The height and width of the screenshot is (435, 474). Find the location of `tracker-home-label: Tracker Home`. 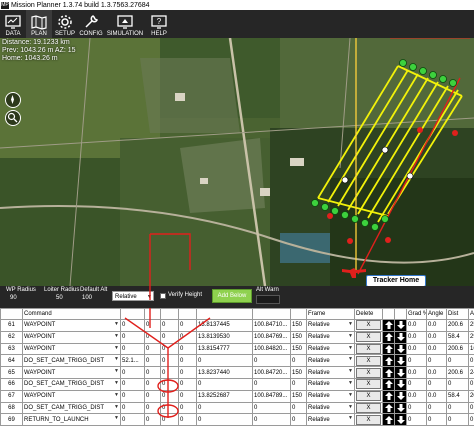

tracker-home-label: Tracker Home is located at coordinates (396, 280).